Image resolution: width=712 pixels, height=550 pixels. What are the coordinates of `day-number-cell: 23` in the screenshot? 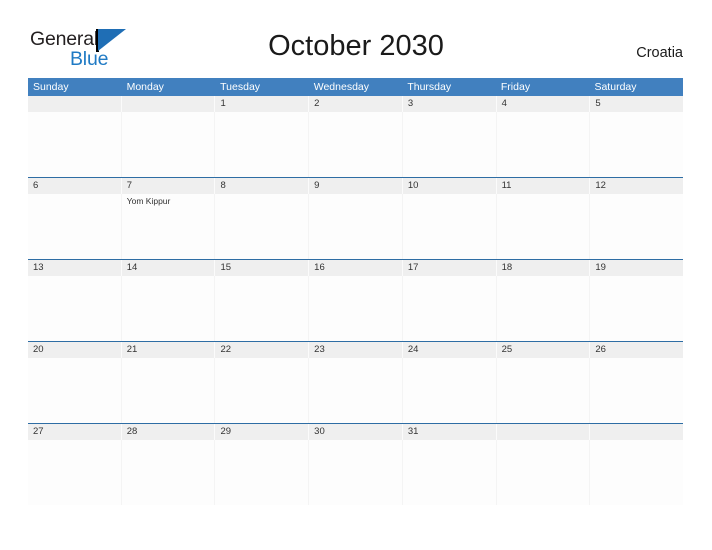 It's located at (356, 350).